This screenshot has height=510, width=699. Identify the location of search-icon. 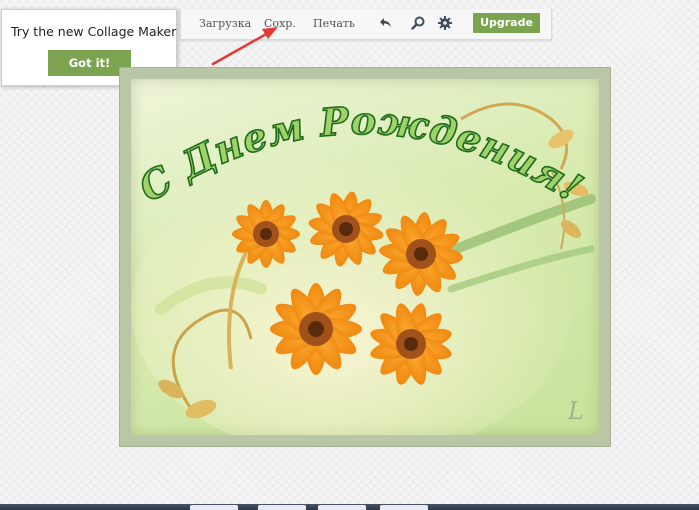
(418, 23).